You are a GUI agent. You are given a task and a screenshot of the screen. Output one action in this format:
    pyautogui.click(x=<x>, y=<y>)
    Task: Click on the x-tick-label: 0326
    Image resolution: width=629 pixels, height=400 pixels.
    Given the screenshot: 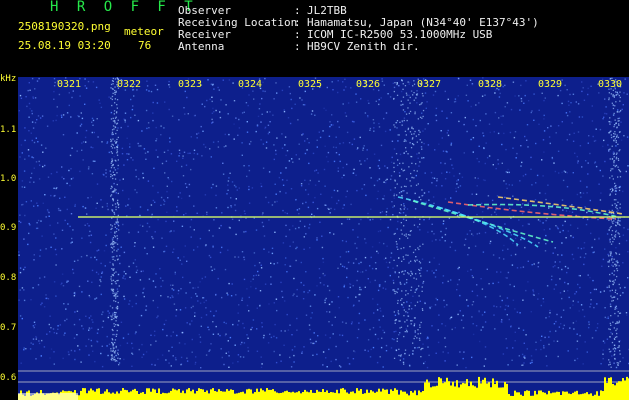 What is the action you would take?
    pyautogui.click(x=368, y=84)
    